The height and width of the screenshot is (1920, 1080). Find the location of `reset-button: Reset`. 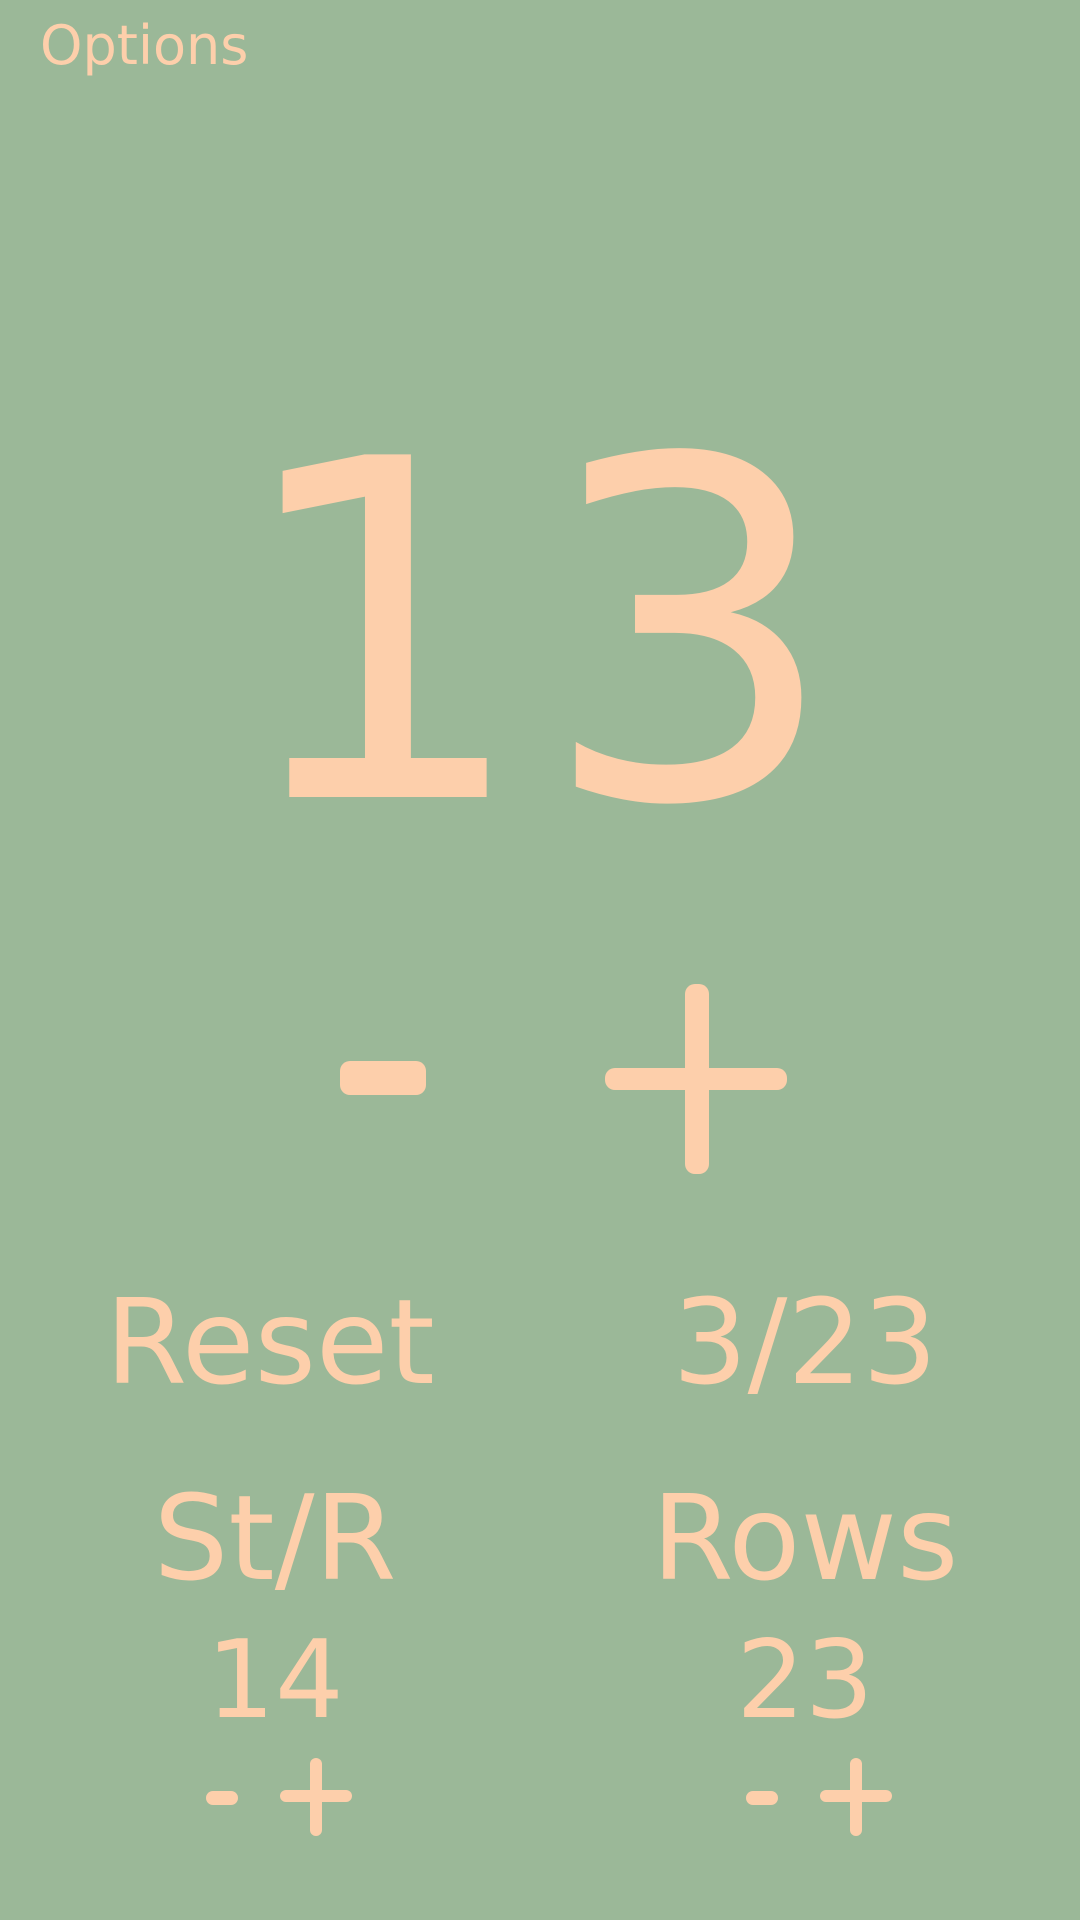

reset-button: Reset is located at coordinates (270, 1342).